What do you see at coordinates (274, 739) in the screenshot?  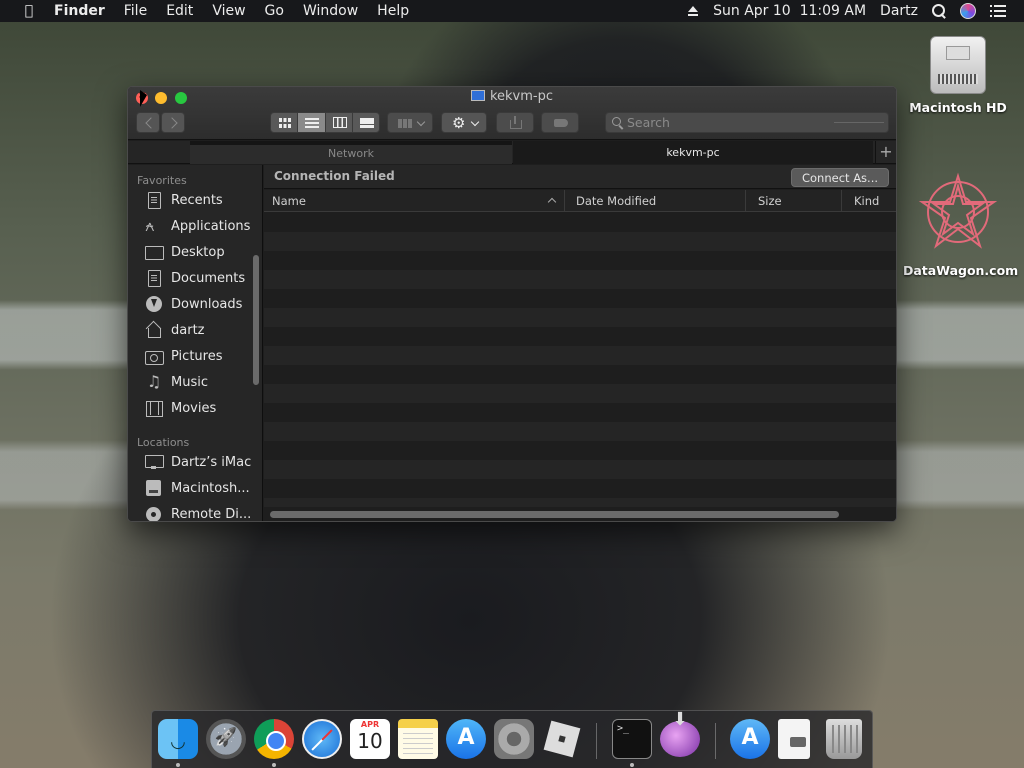 I see `dock-chrome-icon` at bounding box center [274, 739].